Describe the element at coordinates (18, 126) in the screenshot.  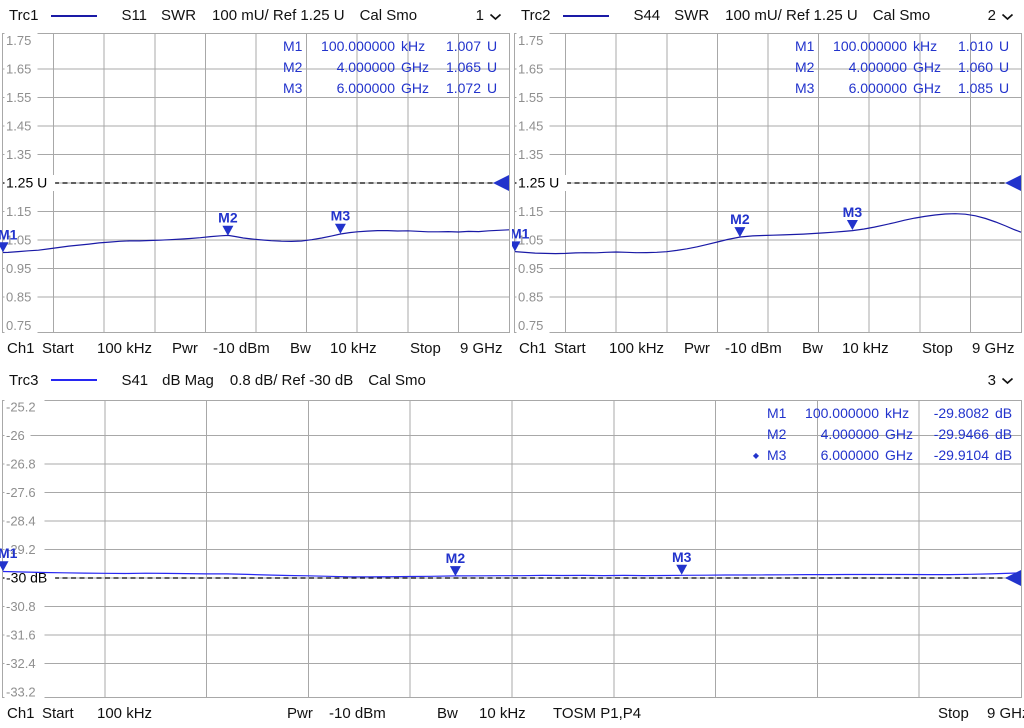
I see `y-axis-tick-label: 1.45` at that location.